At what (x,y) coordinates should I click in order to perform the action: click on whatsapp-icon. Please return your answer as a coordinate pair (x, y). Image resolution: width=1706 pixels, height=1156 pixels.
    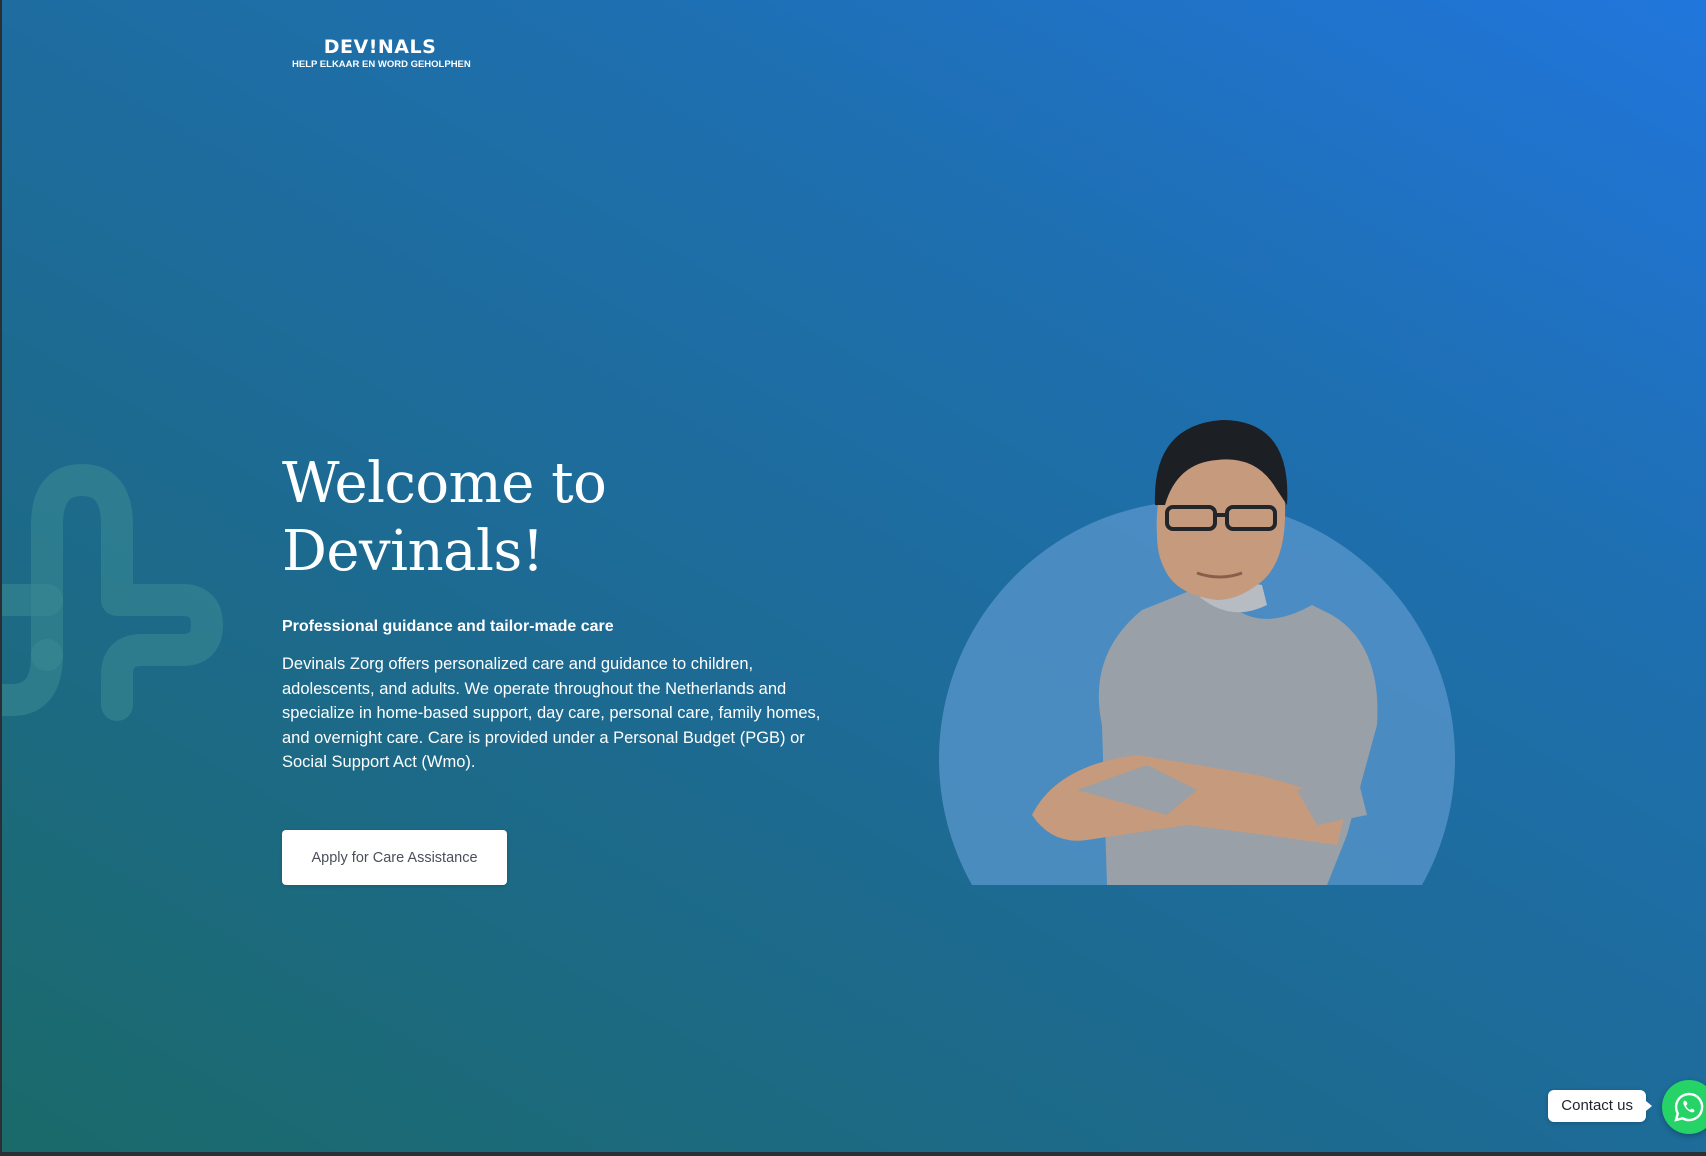
    Looking at the image, I should click on (1689, 1107).